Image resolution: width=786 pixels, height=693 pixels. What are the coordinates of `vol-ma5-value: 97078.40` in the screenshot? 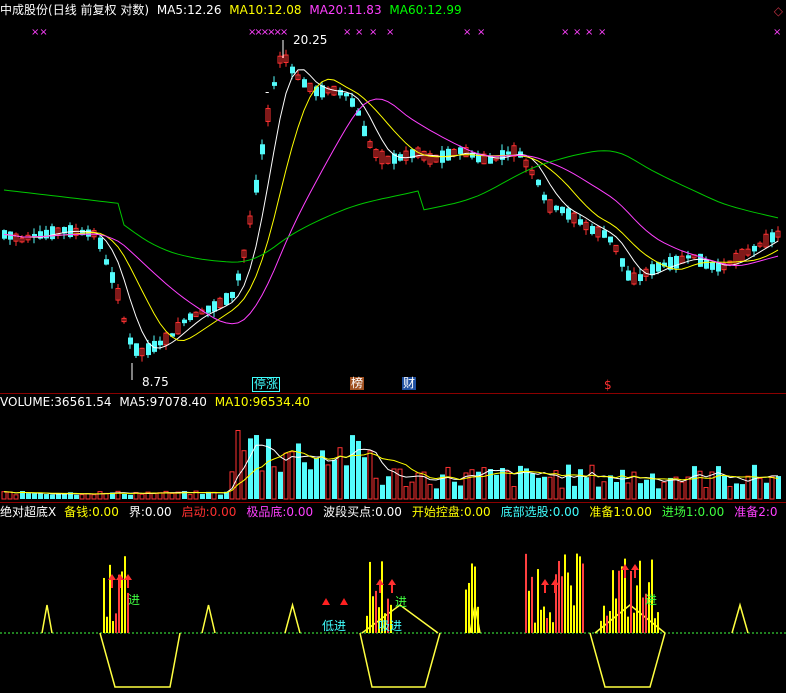 It's located at (178, 402).